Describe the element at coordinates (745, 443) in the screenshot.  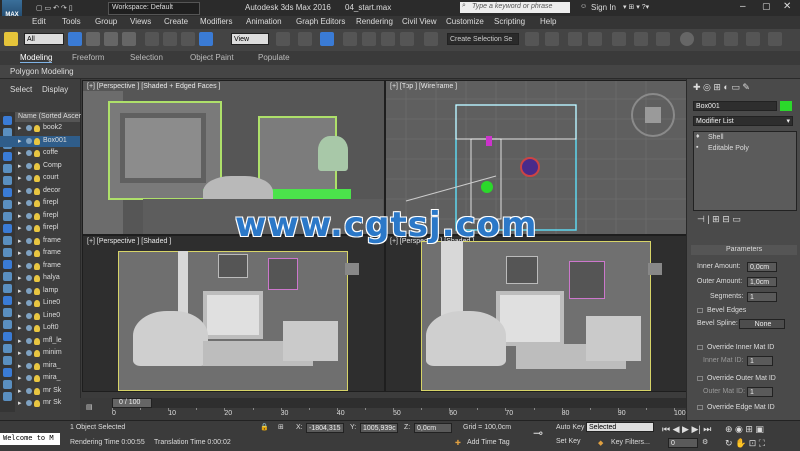
I see `viewport-nav-icons-2: ↻ ✋ ⊡ ⛶` at that location.